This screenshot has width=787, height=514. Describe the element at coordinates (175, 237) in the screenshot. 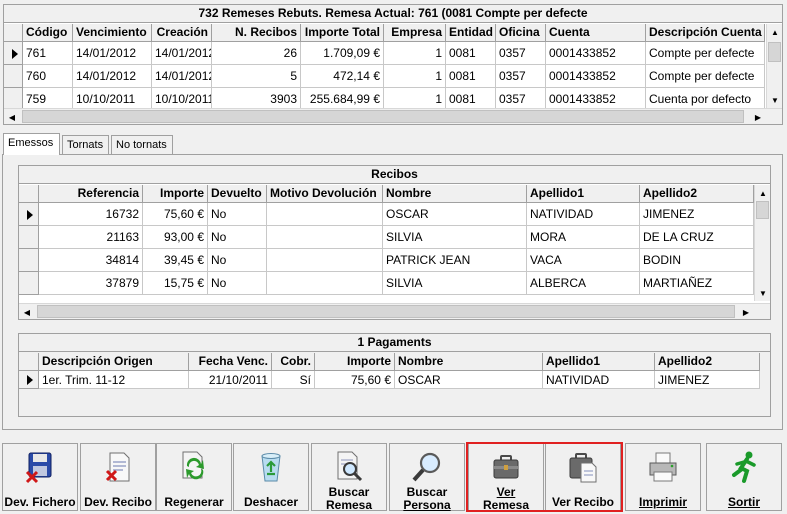

I see `table-cell: 93,00 €` at that location.